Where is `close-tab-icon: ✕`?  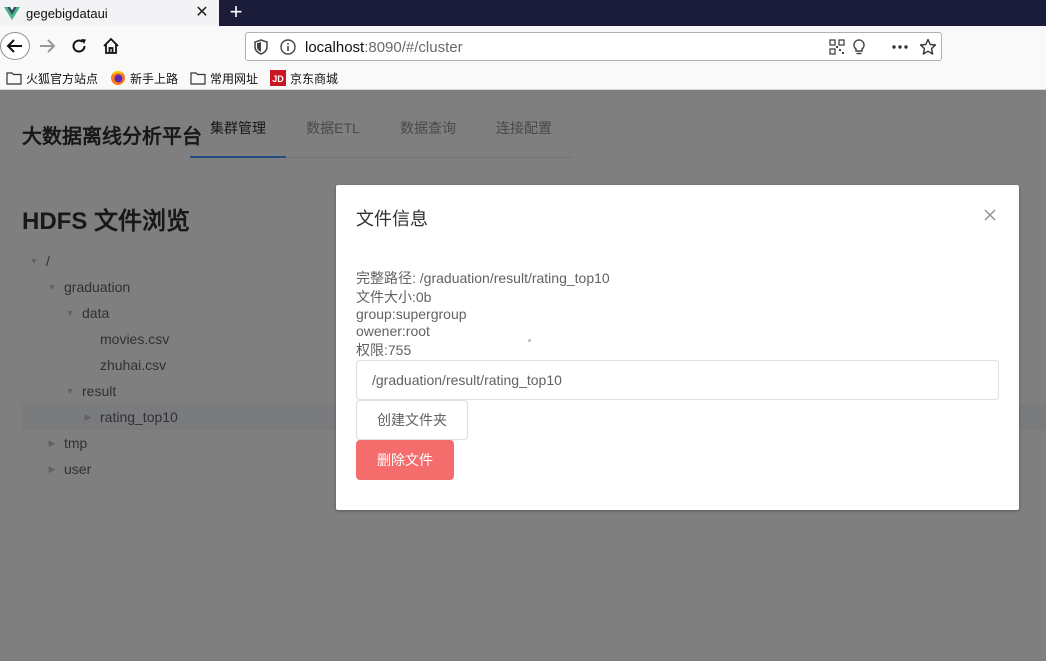 close-tab-icon: ✕ is located at coordinates (202, 13).